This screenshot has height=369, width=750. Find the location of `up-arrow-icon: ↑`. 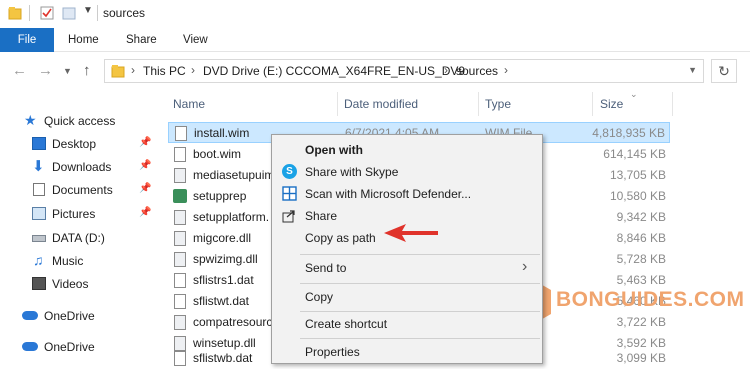

up-arrow-icon: ↑ is located at coordinates (87, 70).